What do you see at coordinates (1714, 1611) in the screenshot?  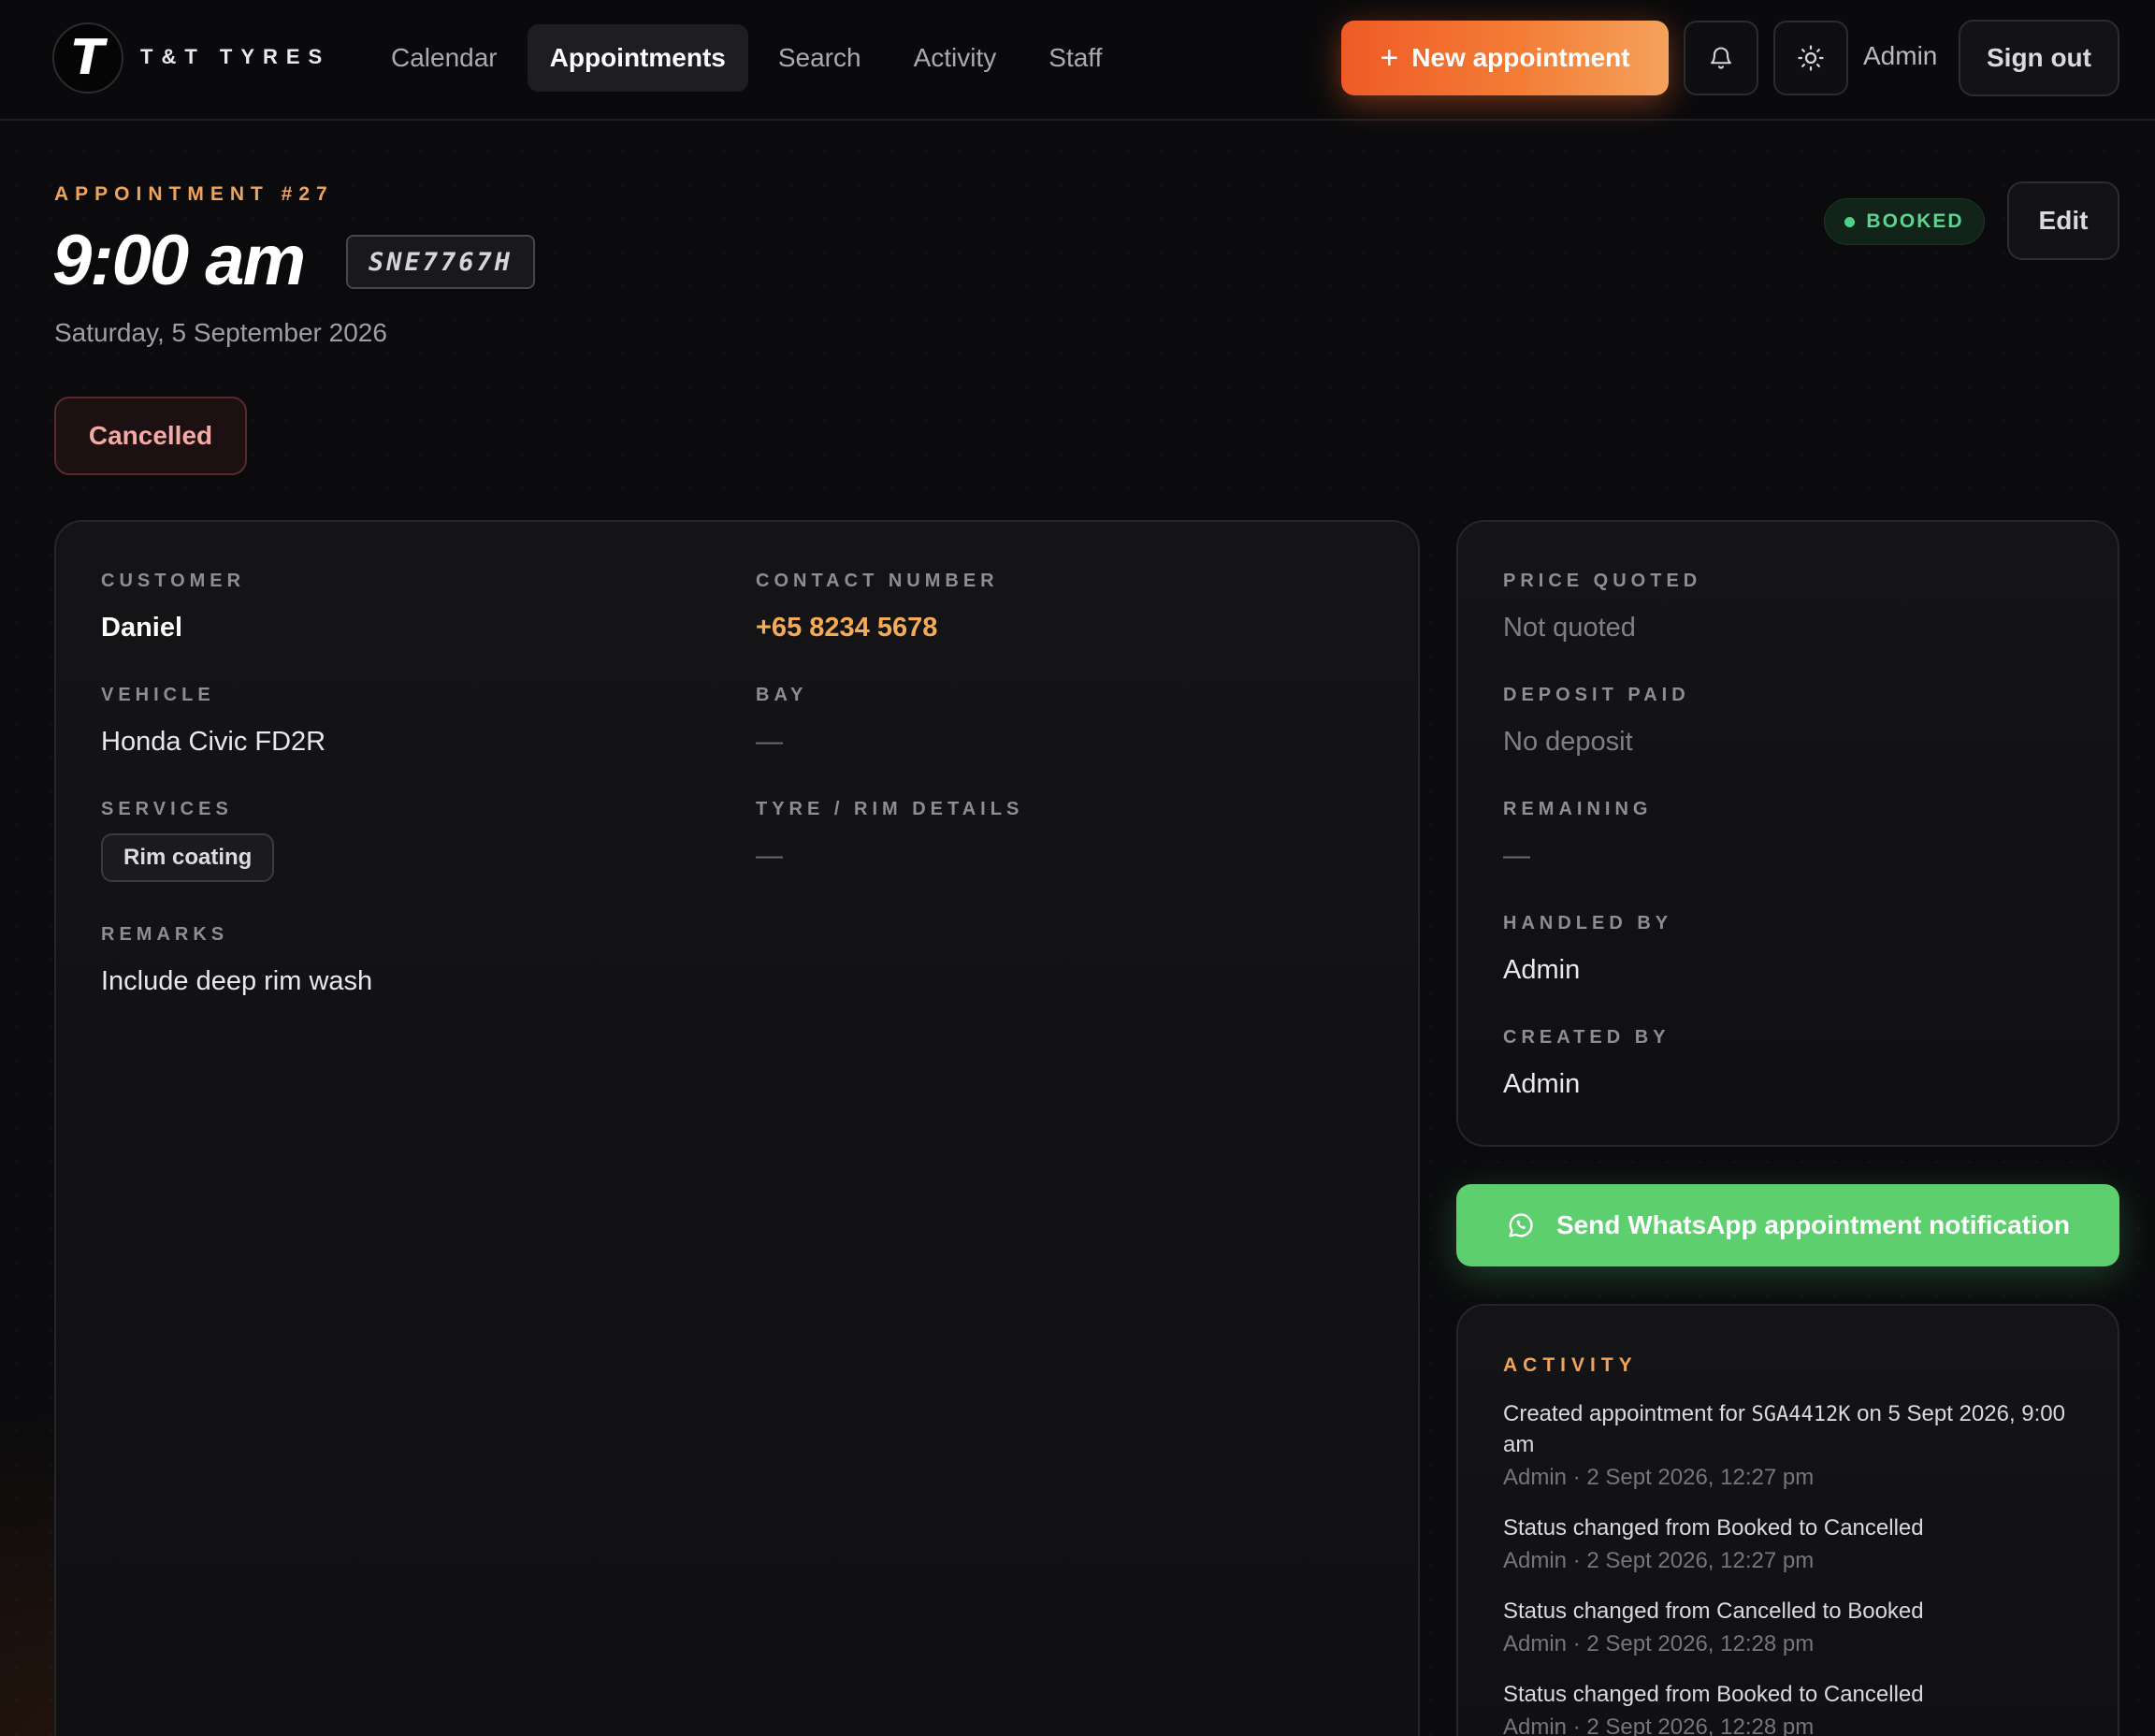 I see `activity-text: Status changed from Cancelled to Booked` at bounding box center [1714, 1611].